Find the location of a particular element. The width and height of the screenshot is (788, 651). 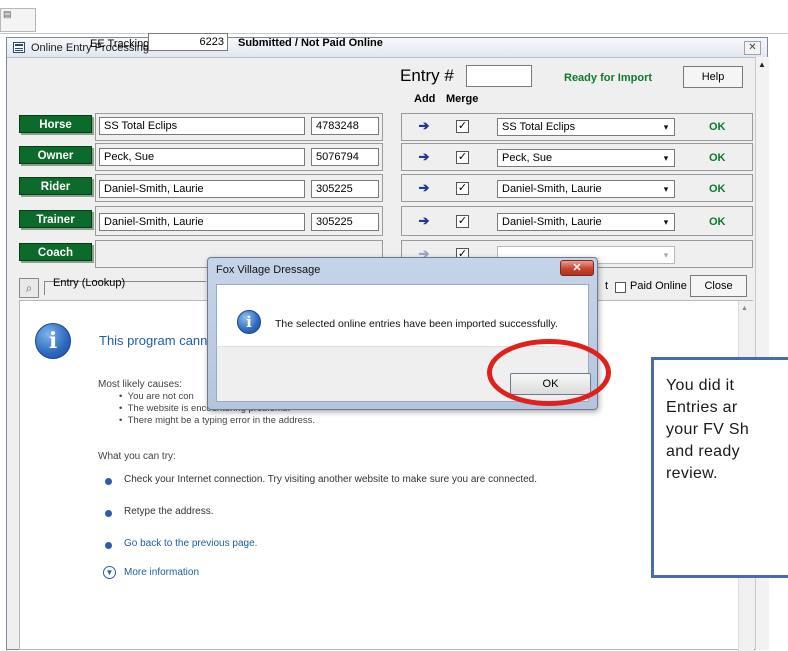

lookup-icon: ⌕ is located at coordinates (29, 288).